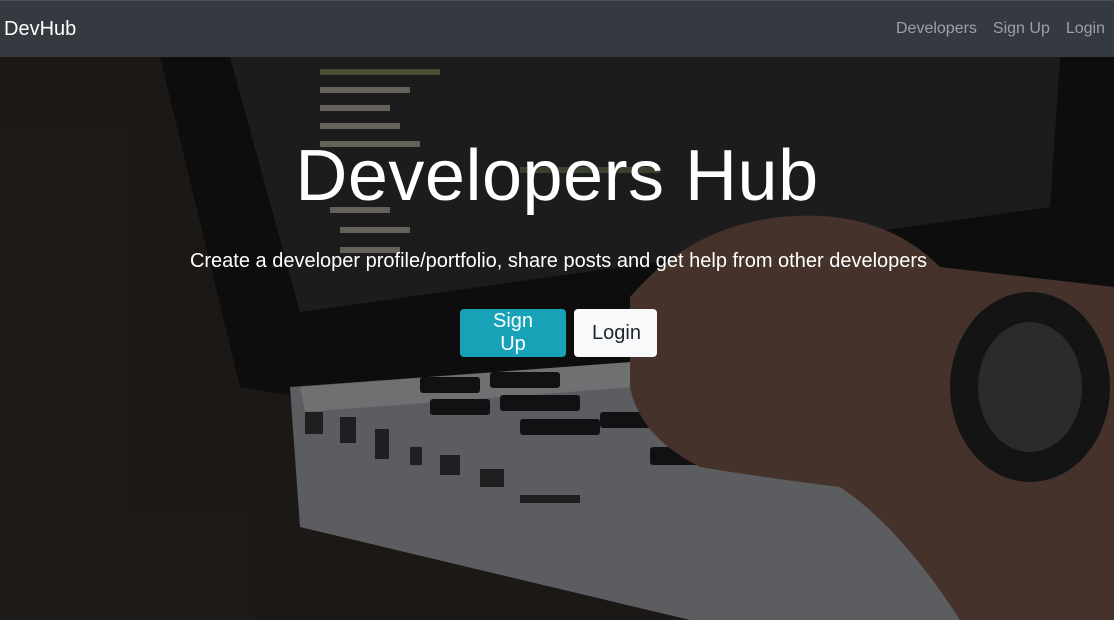  What do you see at coordinates (936, 29) in the screenshot?
I see `nav-link-developers: Developers` at bounding box center [936, 29].